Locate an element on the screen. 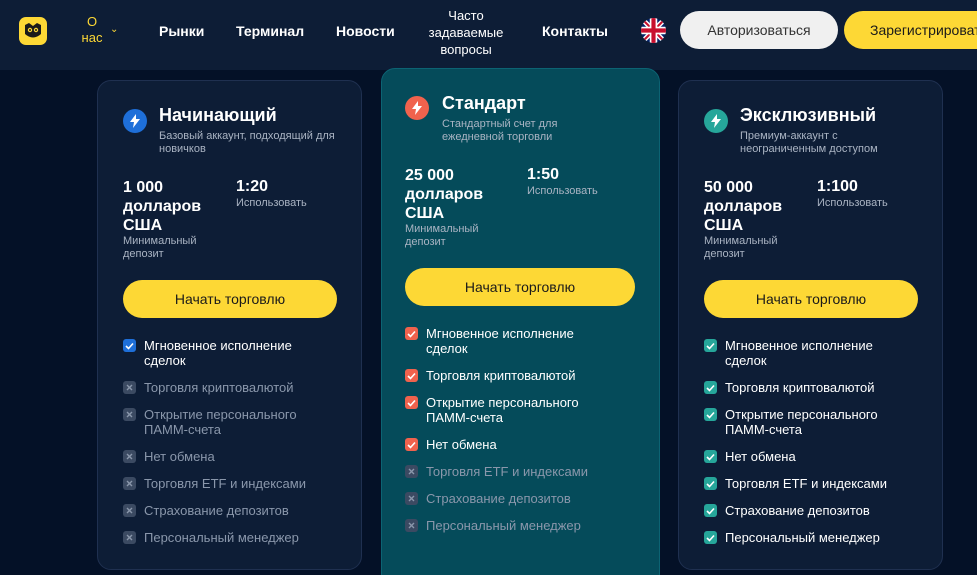 This screenshot has width=977, height=575. plan-description: Базовый аккаунт, подходящий для новичков is located at coordinates (247, 142).